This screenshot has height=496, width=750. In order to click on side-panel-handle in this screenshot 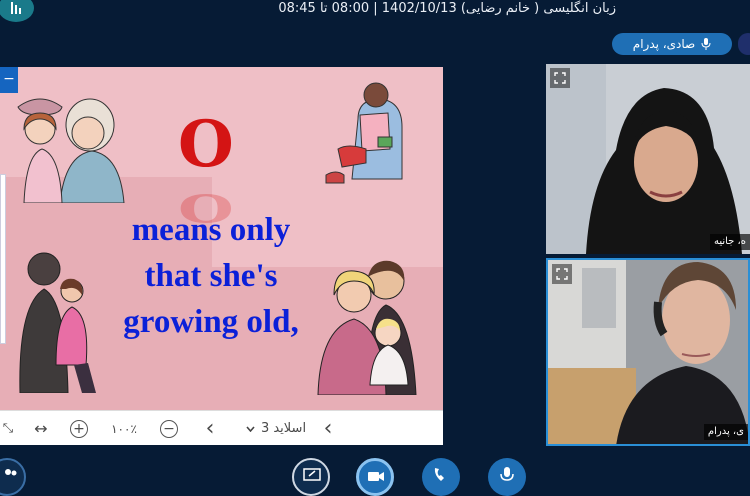, I will do `click(3, 259)`.